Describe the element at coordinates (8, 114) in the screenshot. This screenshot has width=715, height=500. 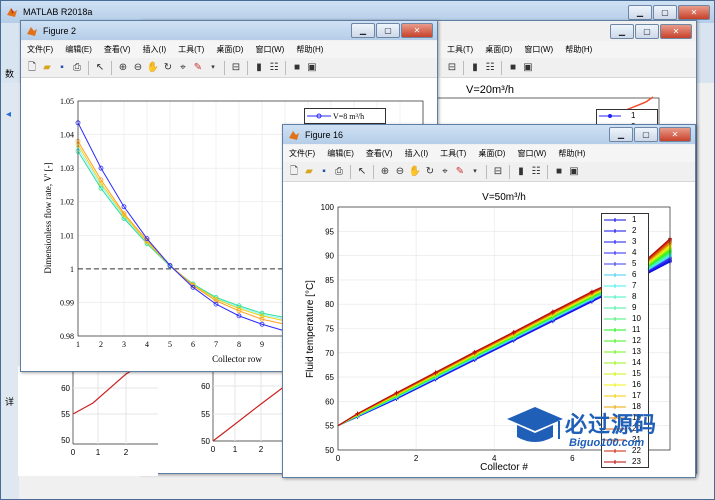
I see `nav-arrow-icon: ◂` at that location.